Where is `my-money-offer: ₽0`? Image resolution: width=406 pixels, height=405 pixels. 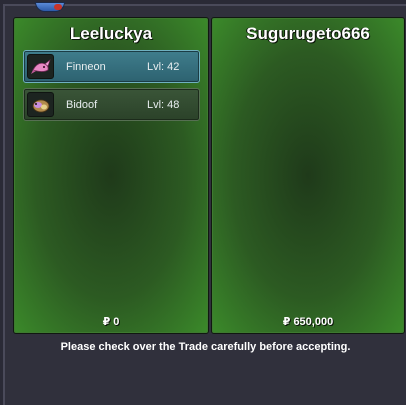 my-money-offer: ₽0 is located at coordinates (111, 321).